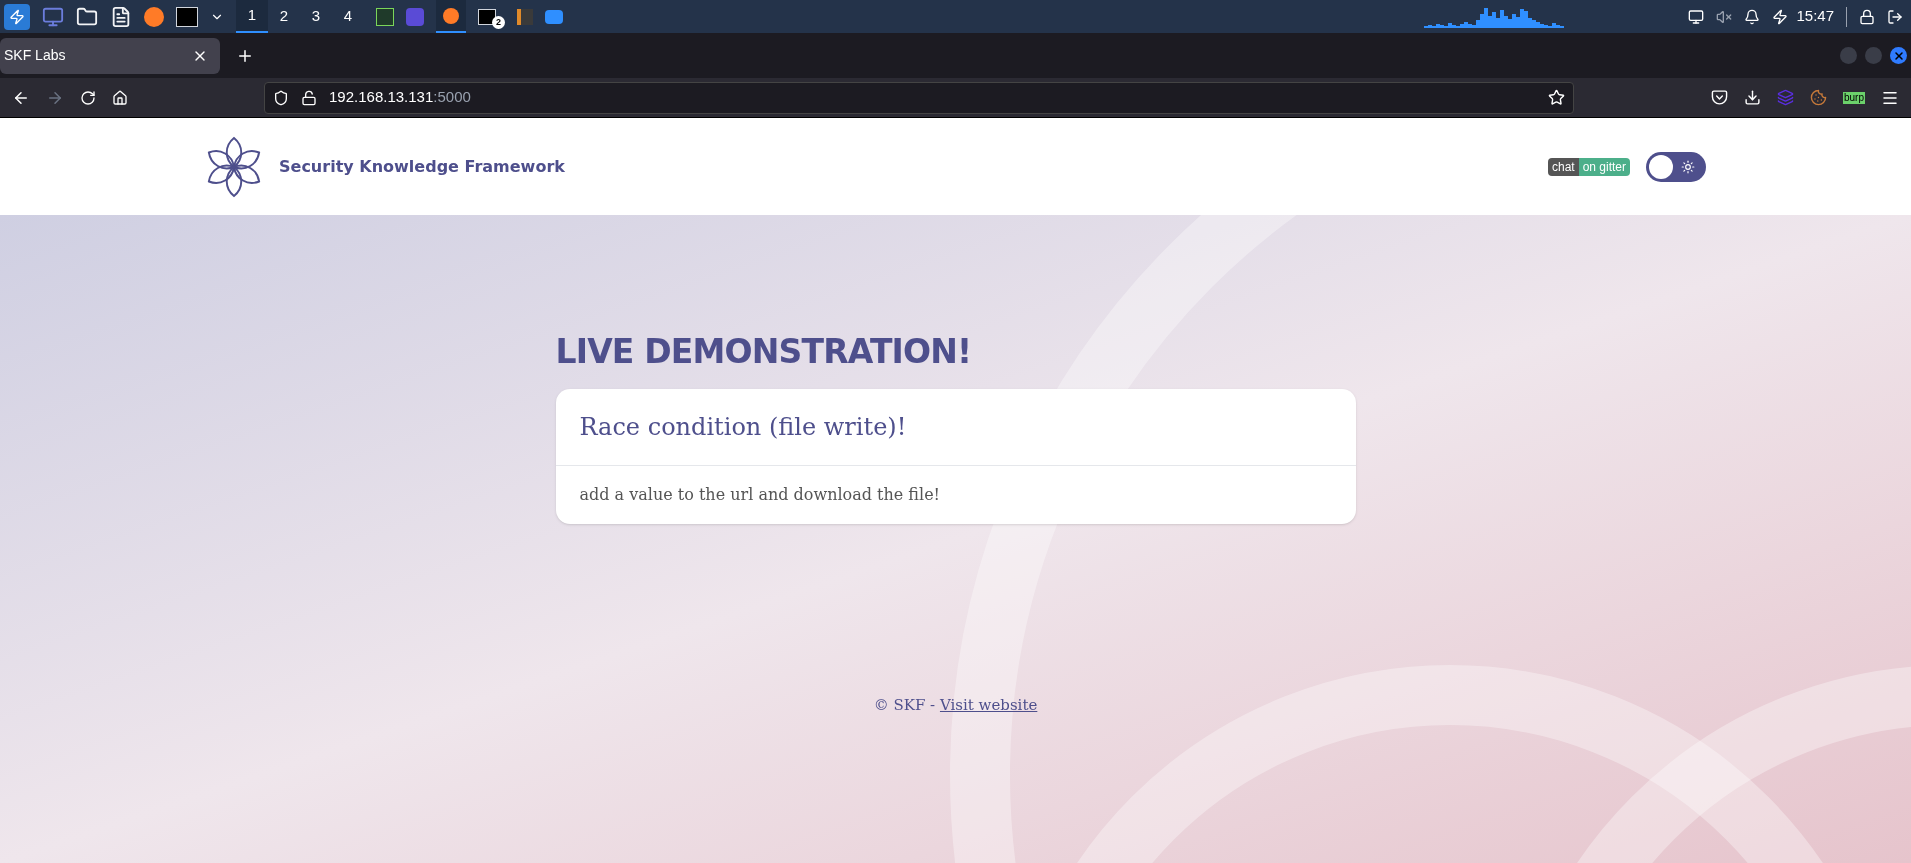 Image resolution: width=1911 pixels, height=863 pixels. What do you see at coordinates (252, 16) in the screenshot?
I see `workspace-tab: 1` at bounding box center [252, 16].